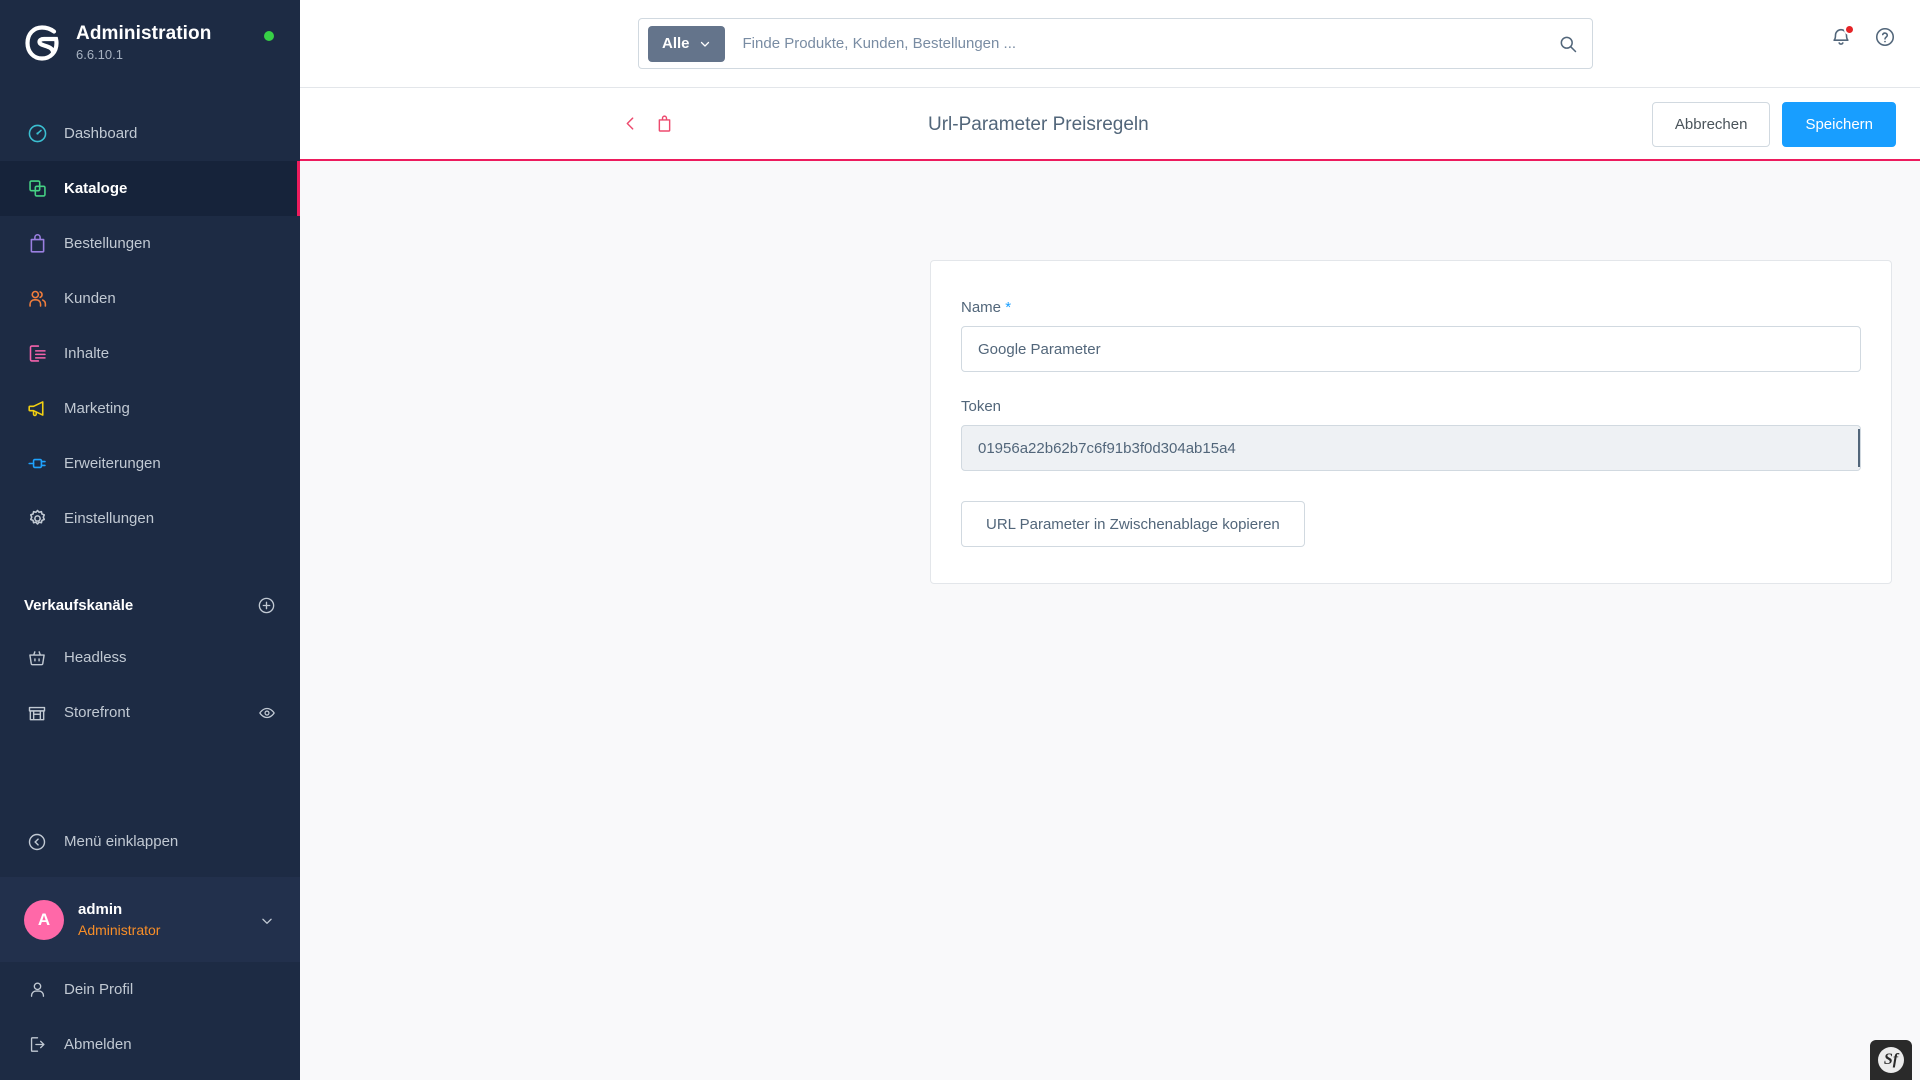 The image size is (1920, 1080). Describe the element at coordinates (37, 133) in the screenshot. I see `dashboard-icon` at that location.